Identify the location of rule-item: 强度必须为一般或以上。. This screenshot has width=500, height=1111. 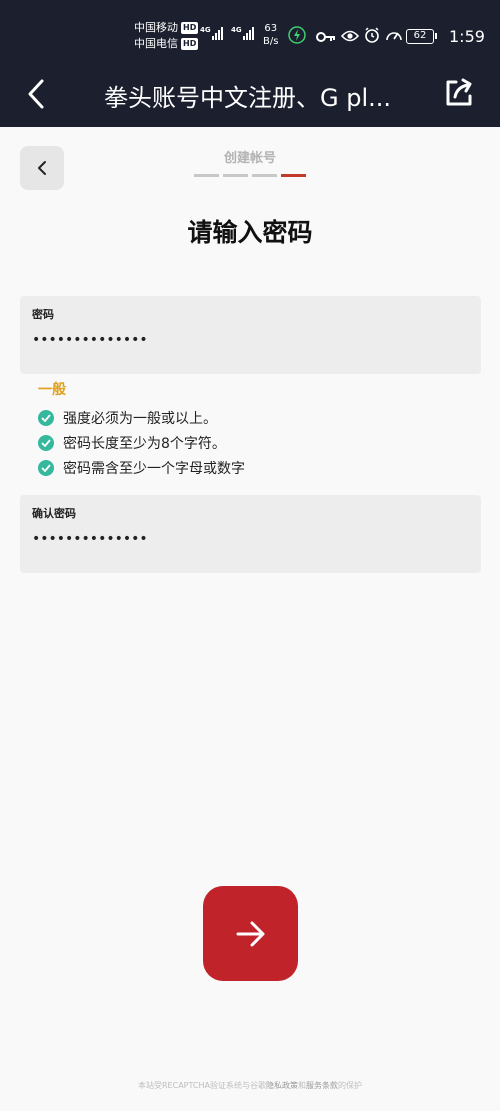
(141, 417).